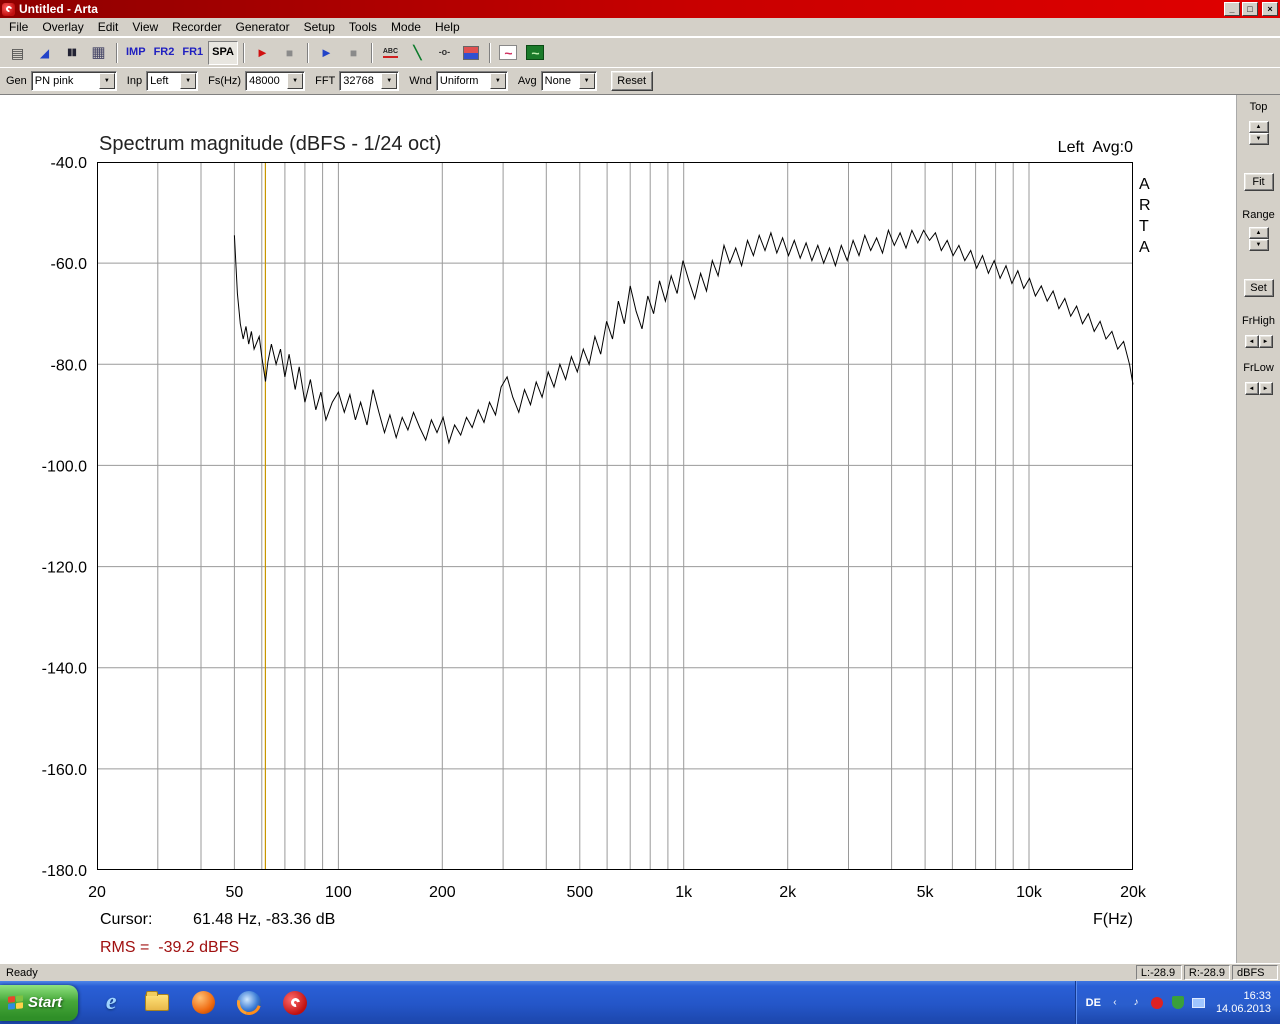 Image resolution: width=1280 pixels, height=1024 pixels. Describe the element at coordinates (471, 81) in the screenshot. I see `window-select: Uniform ▼` at that location.